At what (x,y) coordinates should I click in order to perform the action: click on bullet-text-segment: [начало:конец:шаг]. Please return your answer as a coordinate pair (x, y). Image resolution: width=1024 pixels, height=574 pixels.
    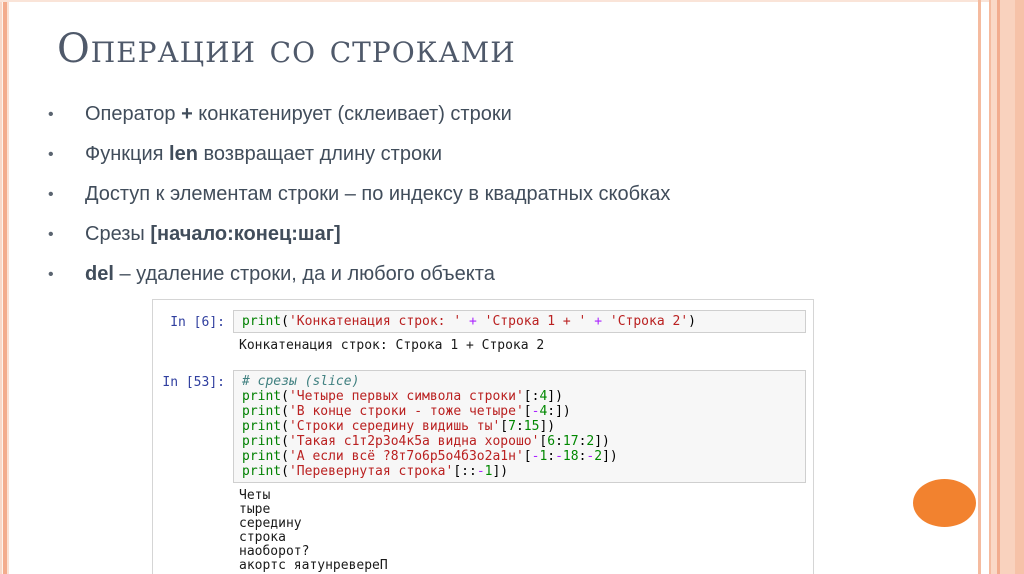
    Looking at the image, I should click on (245, 234).